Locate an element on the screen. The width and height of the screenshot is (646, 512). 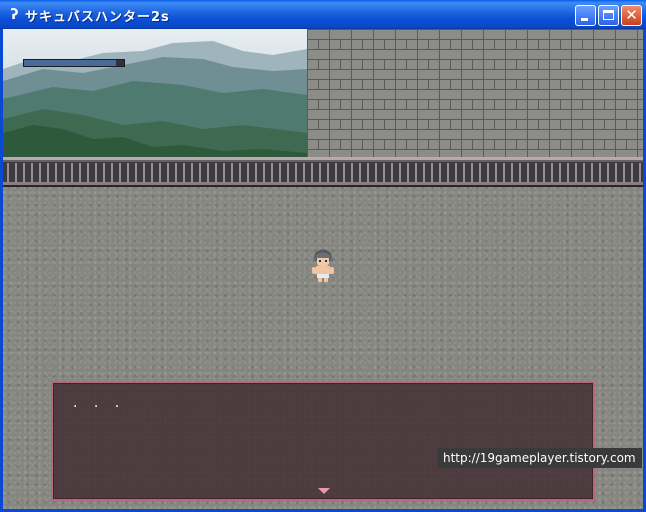
maximize-button is located at coordinates (608, 15).